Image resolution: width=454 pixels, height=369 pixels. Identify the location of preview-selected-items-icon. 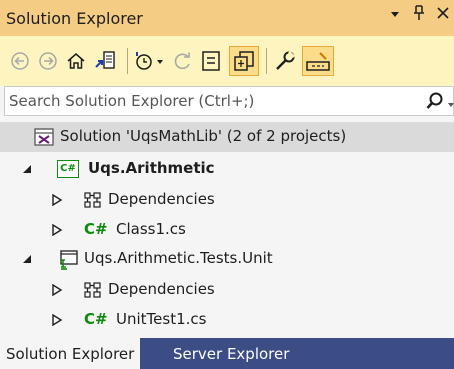
(318, 61).